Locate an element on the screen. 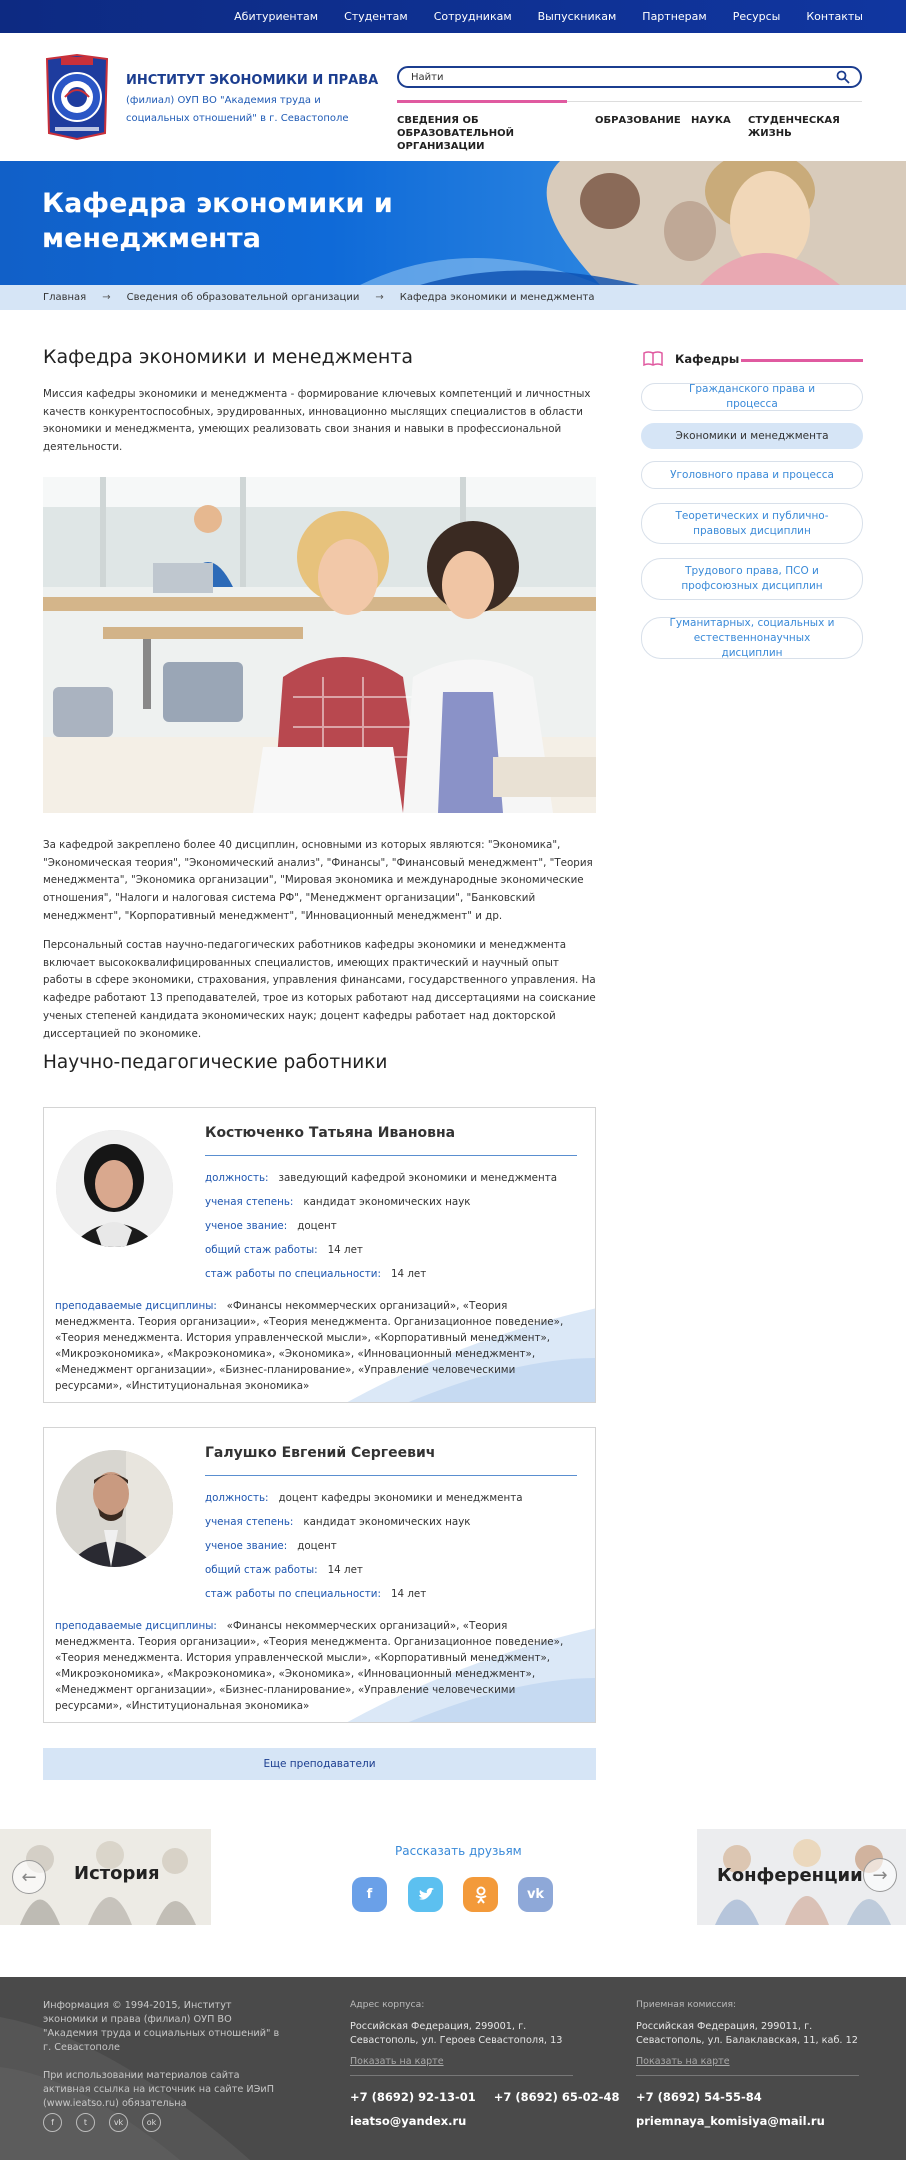 The width and height of the screenshot is (906, 2160). sidebar-header: Кафедры is located at coordinates (752, 359).